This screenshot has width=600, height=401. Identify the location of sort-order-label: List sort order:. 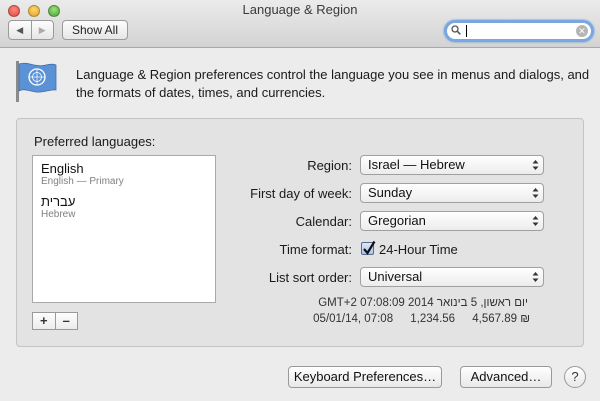
(310, 277).